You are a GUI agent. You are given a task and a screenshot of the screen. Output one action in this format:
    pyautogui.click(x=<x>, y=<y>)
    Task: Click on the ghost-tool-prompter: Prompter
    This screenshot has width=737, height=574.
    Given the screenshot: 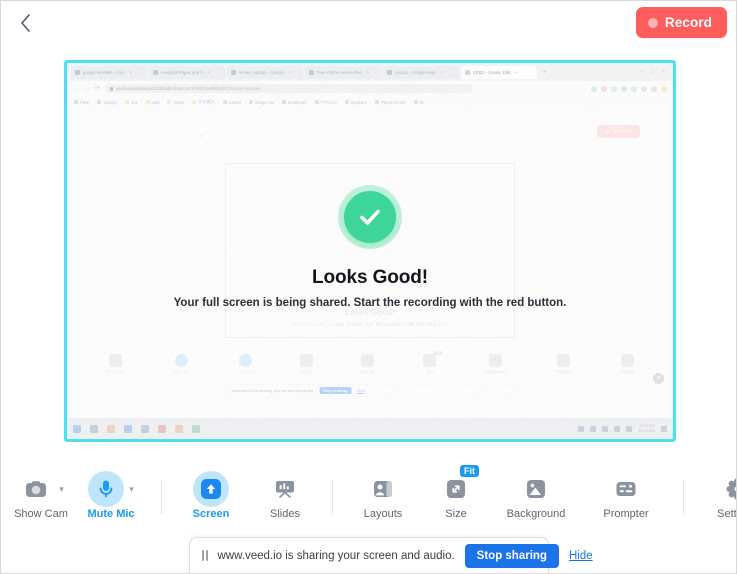 What is the action you would take?
    pyautogui.click(x=563, y=364)
    